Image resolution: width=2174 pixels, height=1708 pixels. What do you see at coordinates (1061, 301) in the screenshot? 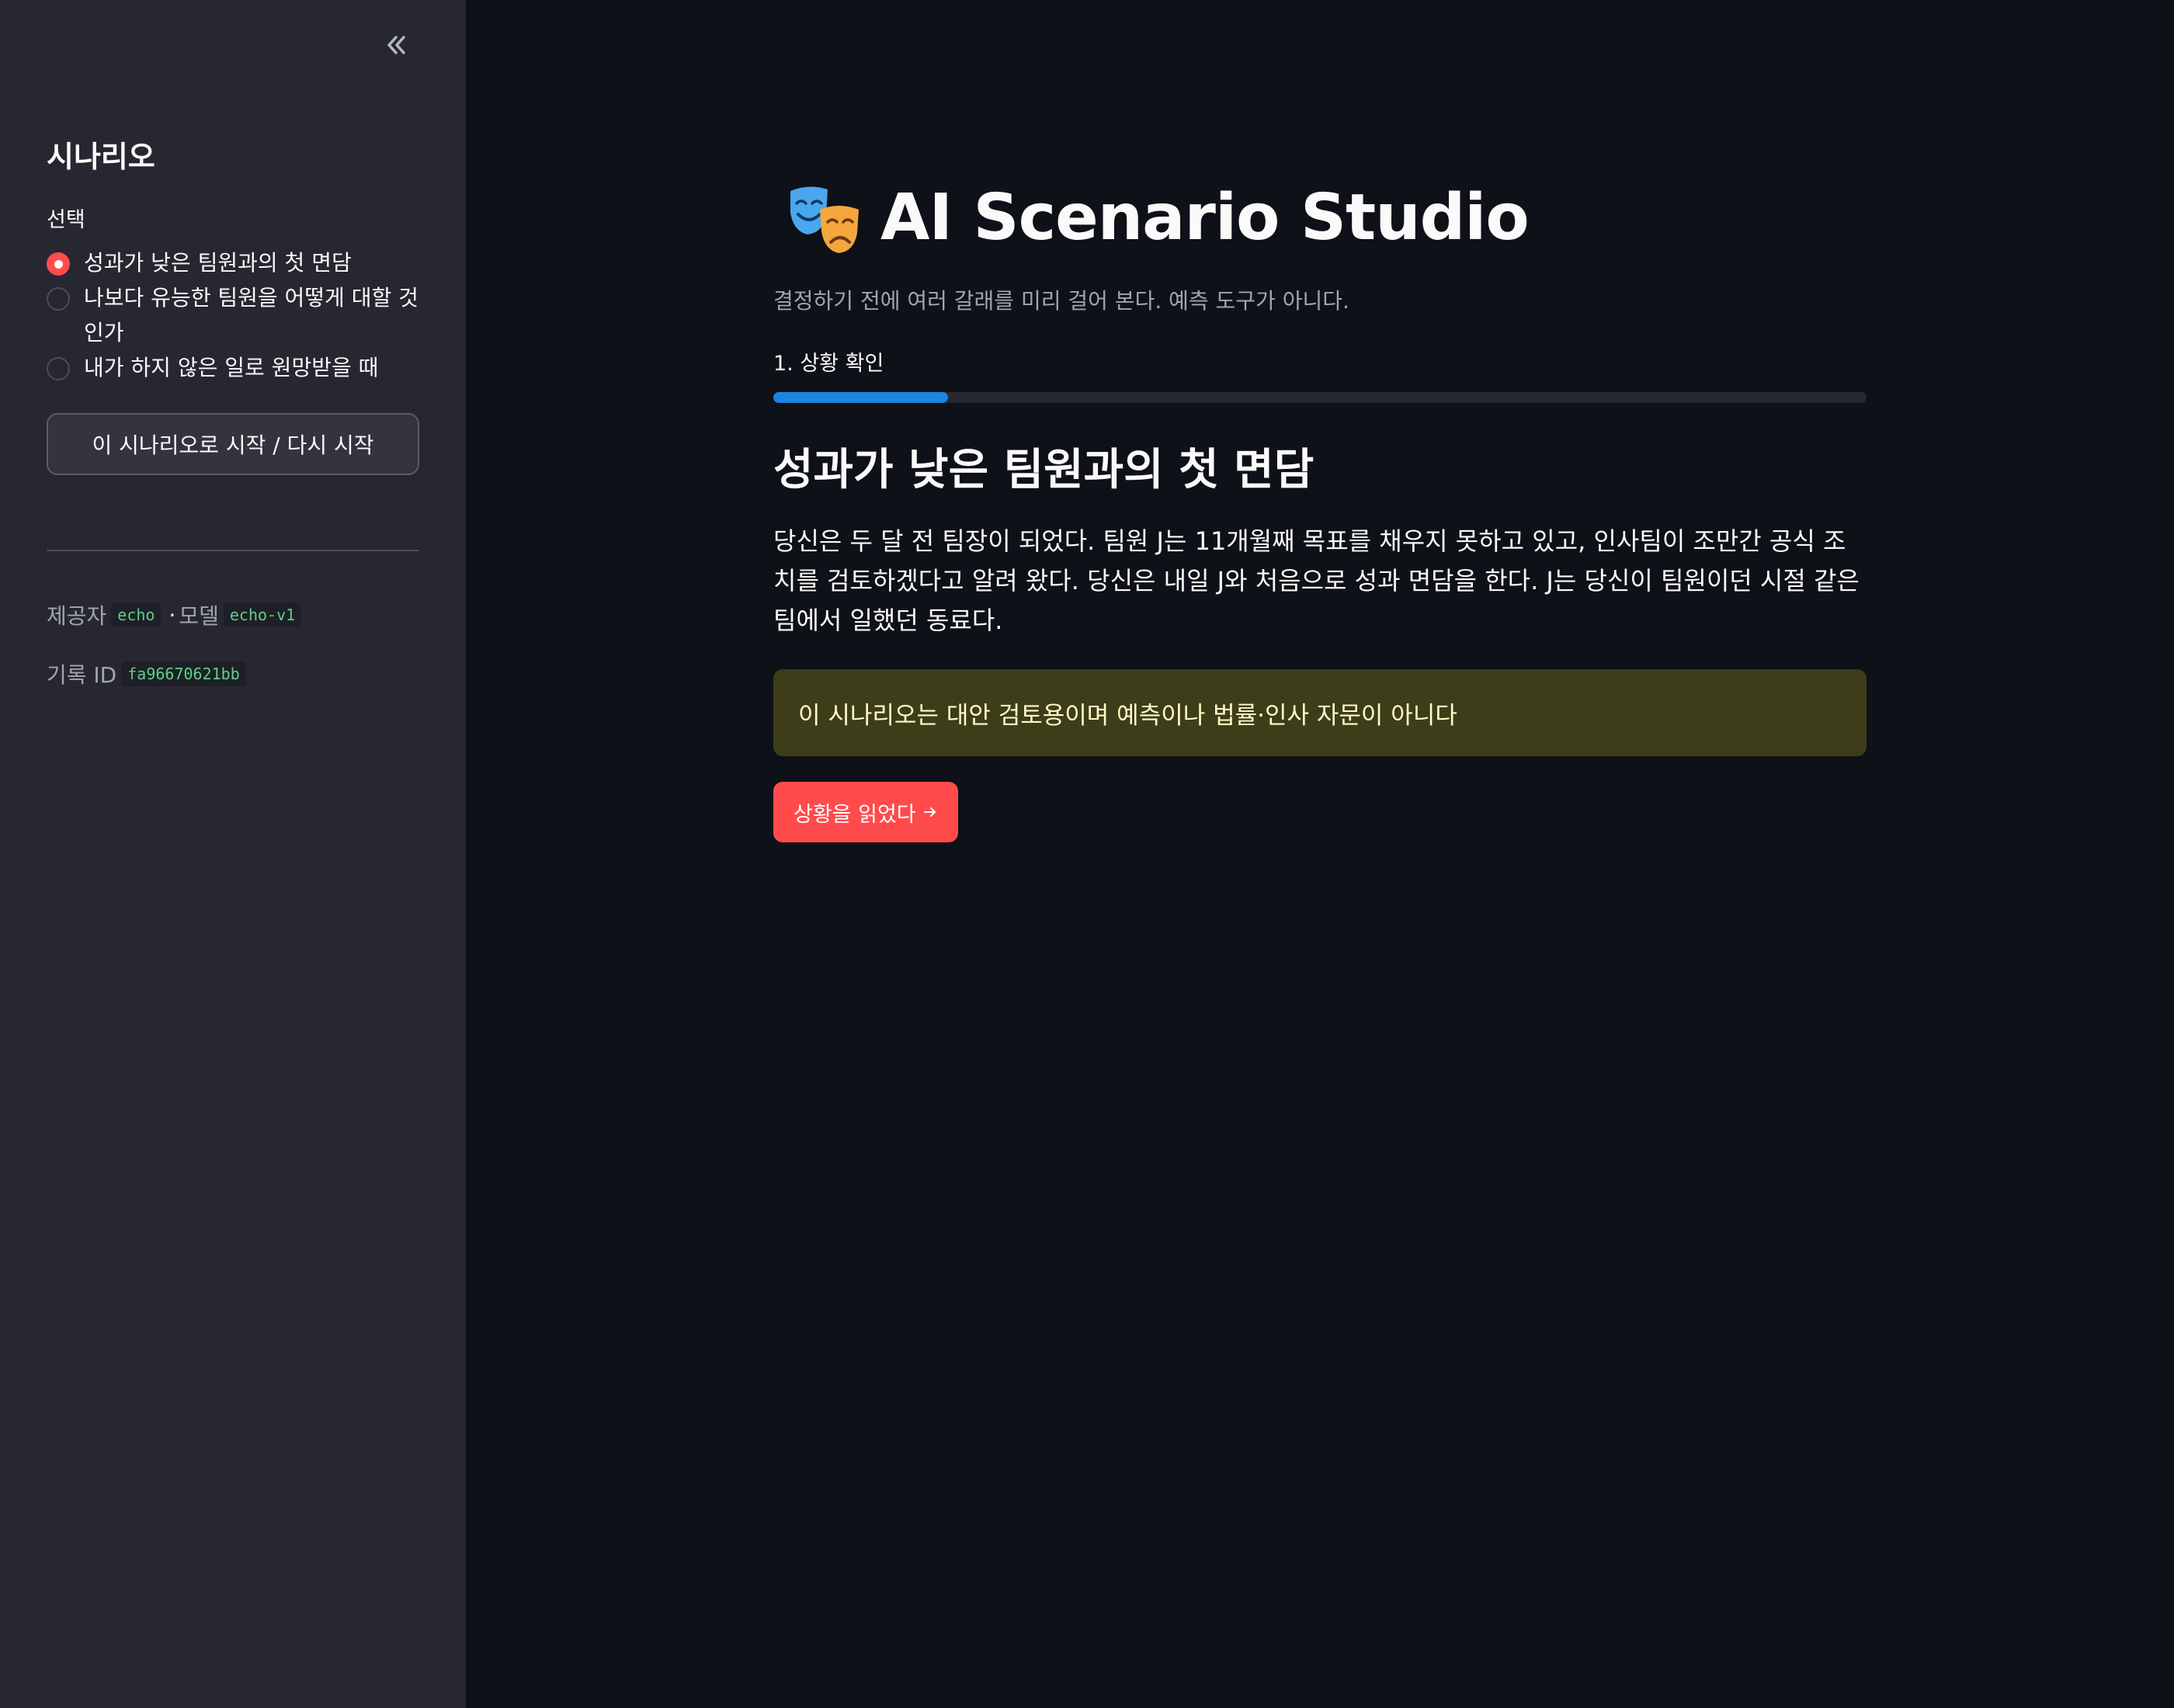
I see `app-subtitle: 결정하기 전에 여러 갈래를 미리 걸어 본다. 예측 도구가 아니다.` at bounding box center [1061, 301].